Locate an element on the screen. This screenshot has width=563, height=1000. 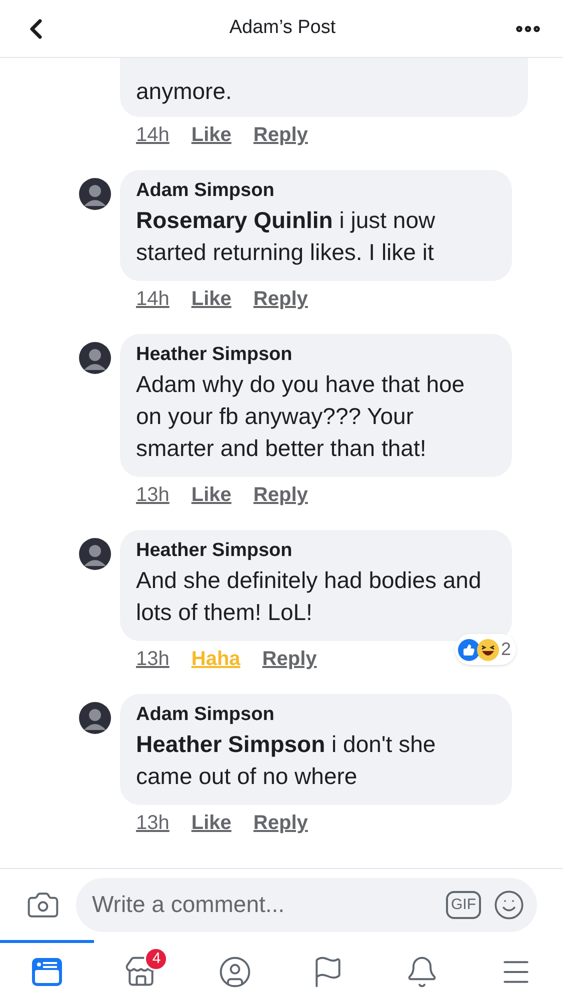
window-title: Adam’s Post is located at coordinates (282, 28).